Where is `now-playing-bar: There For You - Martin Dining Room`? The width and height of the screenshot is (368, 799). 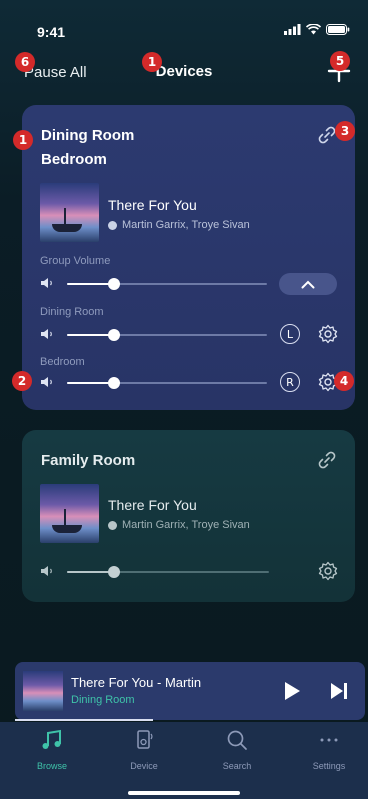 now-playing-bar: There For You - Martin Dining Room is located at coordinates (190, 691).